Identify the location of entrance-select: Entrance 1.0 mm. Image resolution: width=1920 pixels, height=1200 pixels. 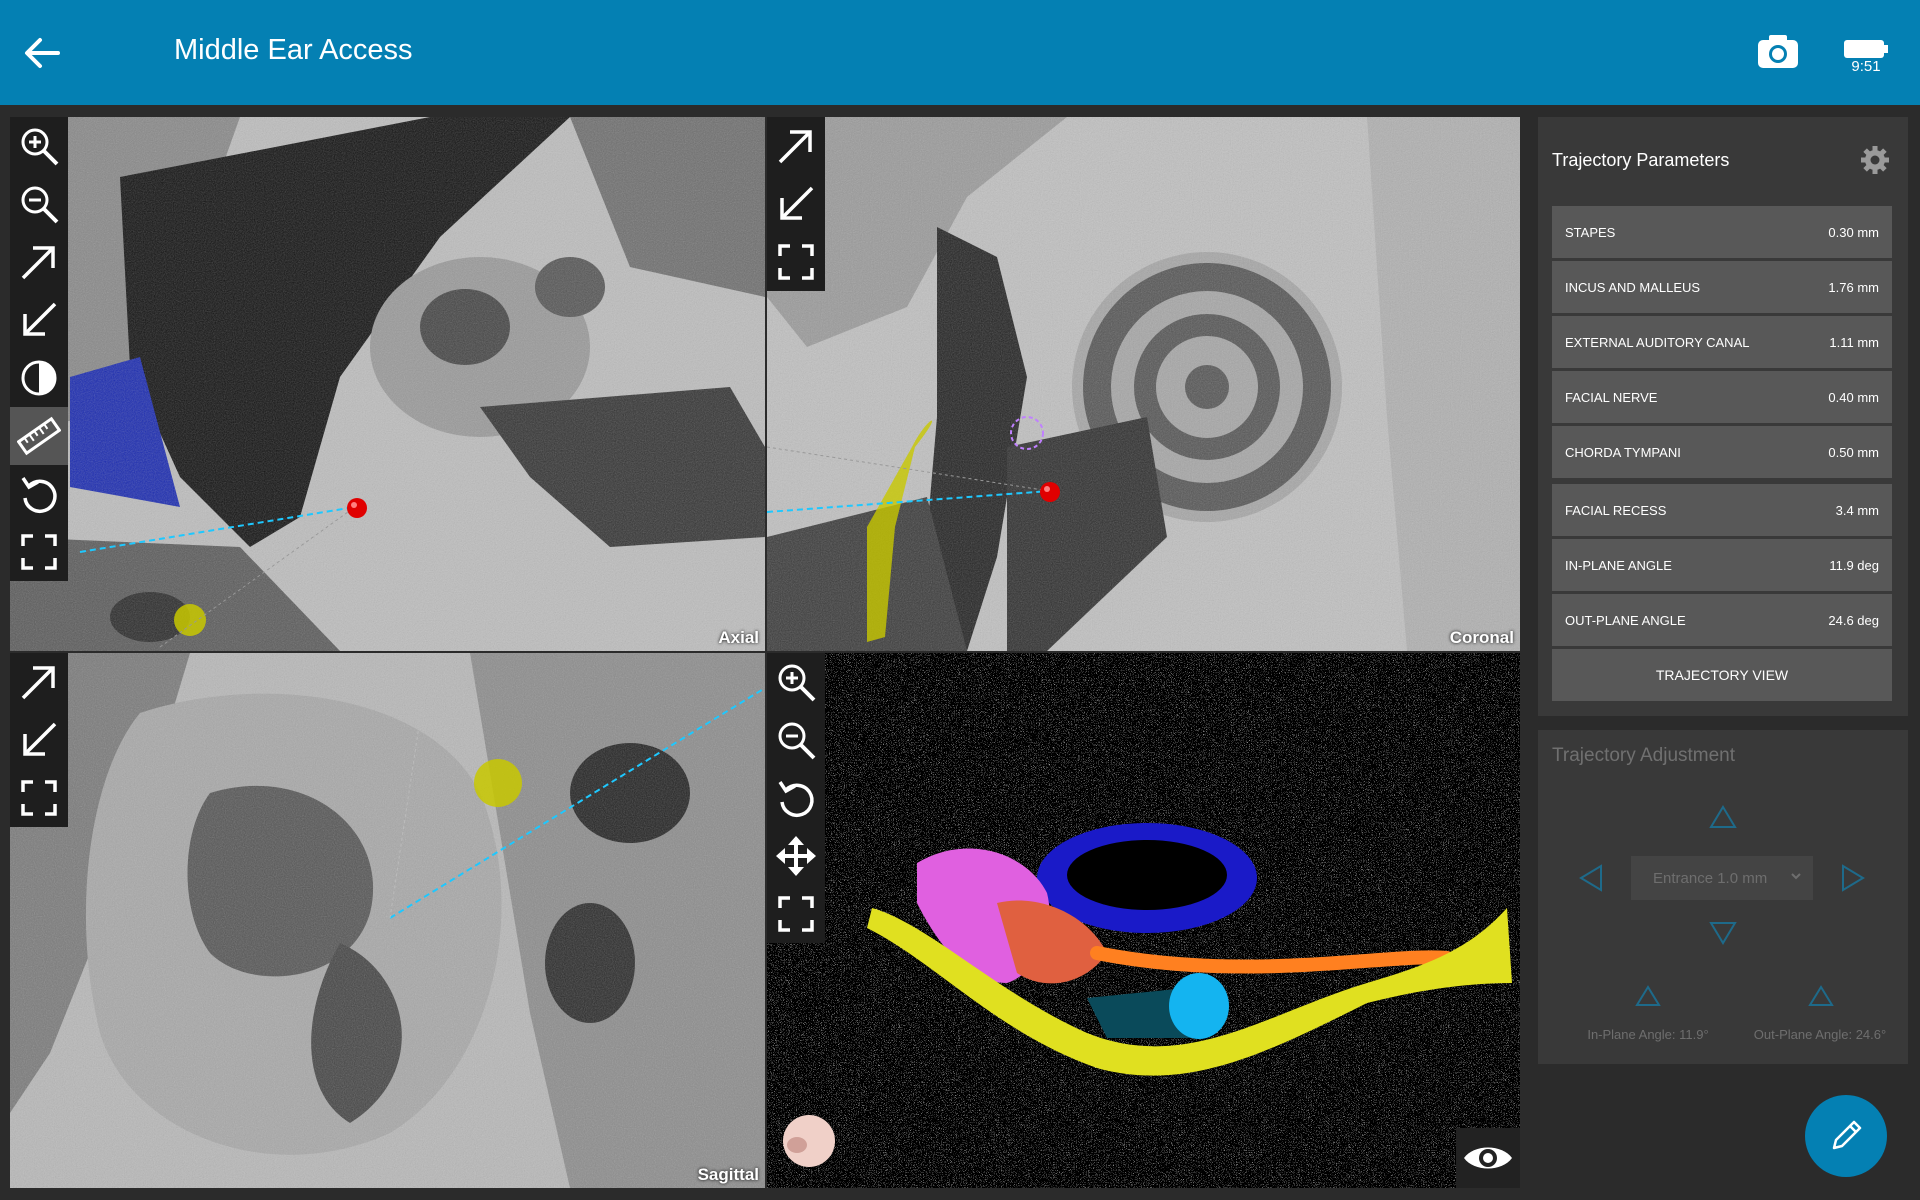
(1722, 878).